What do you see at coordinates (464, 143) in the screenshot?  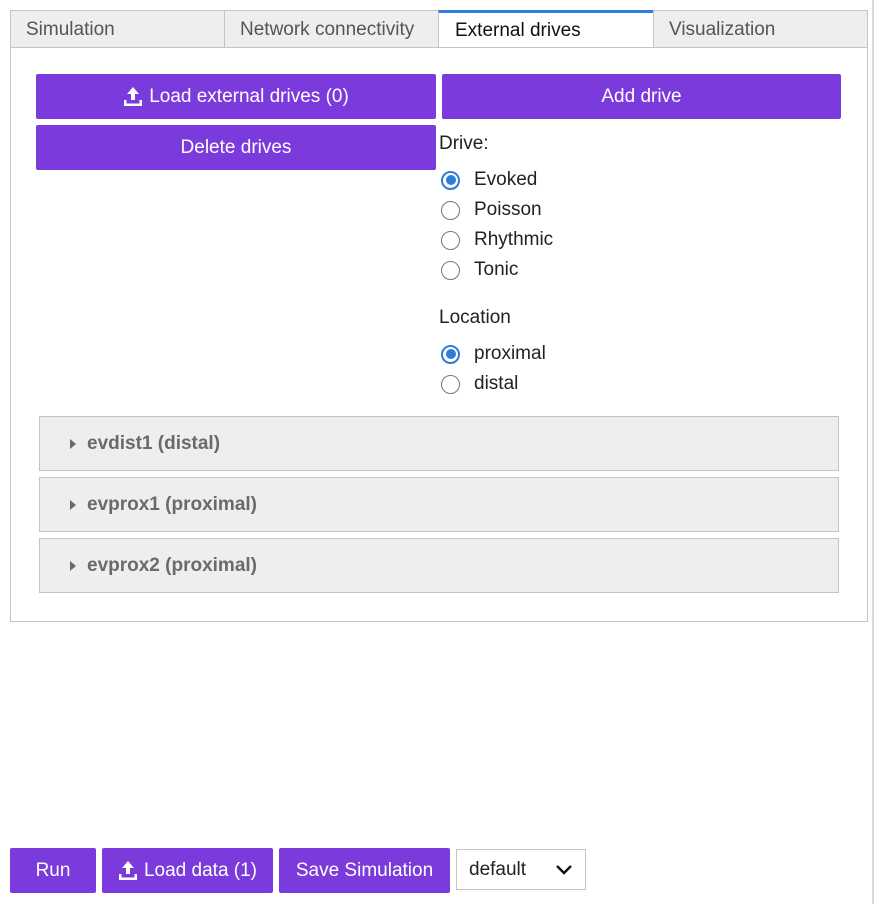 I see `drive-type-label: Drive:` at bounding box center [464, 143].